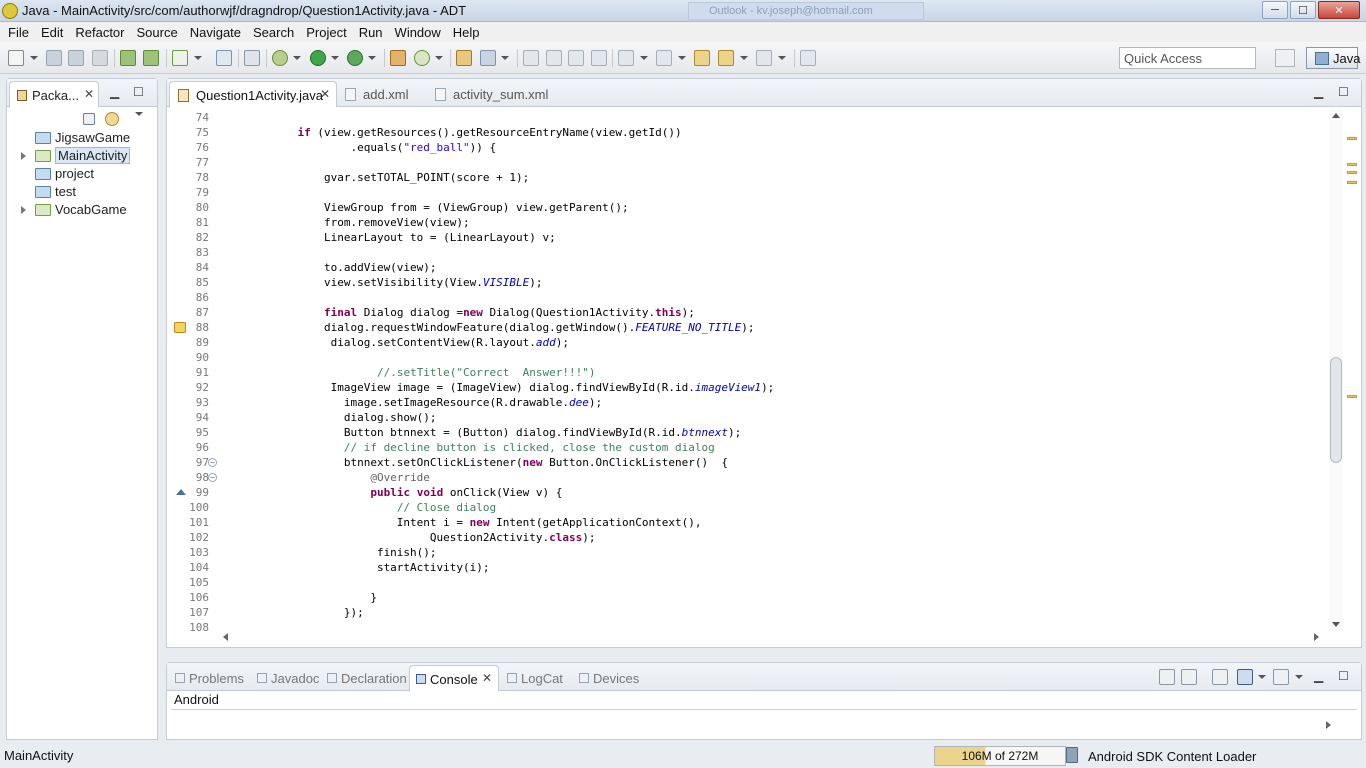  What do you see at coordinates (744, 58) in the screenshot?
I see `back-dropdown-arrow` at bounding box center [744, 58].